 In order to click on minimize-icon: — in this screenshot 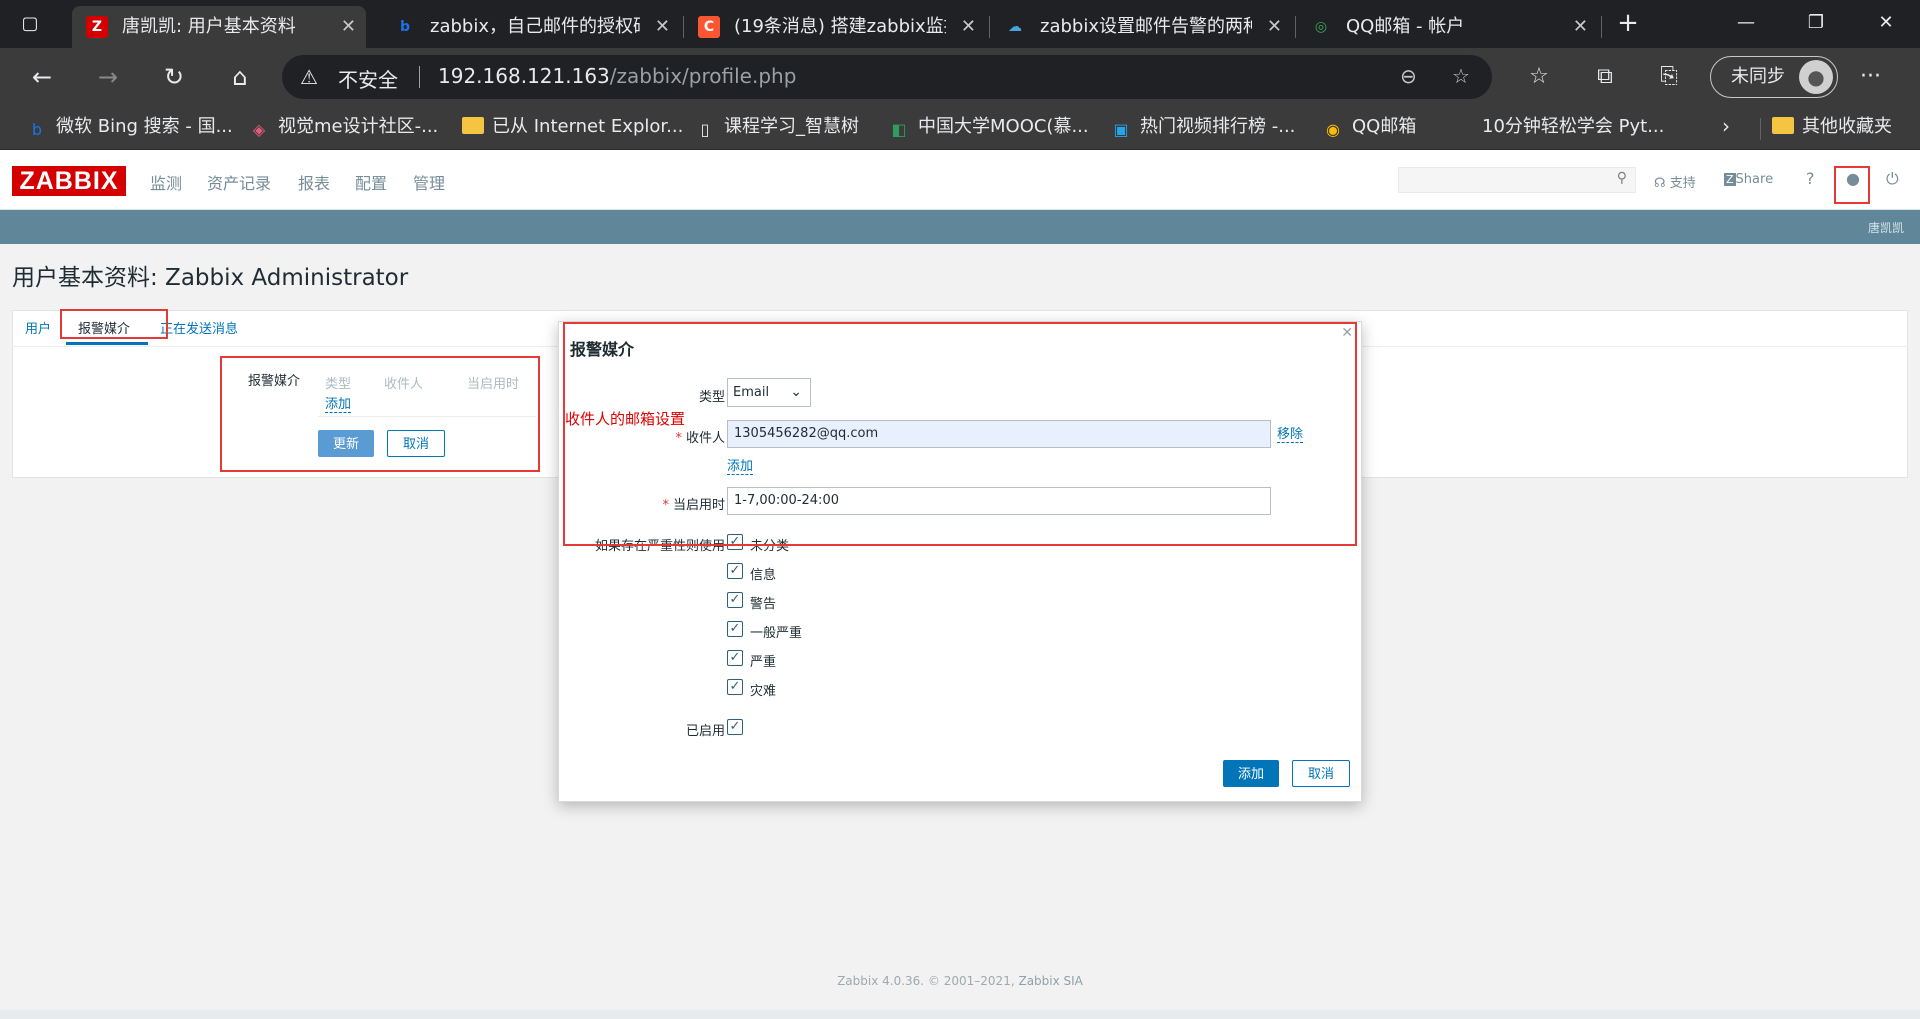, I will do `click(1746, 23)`.